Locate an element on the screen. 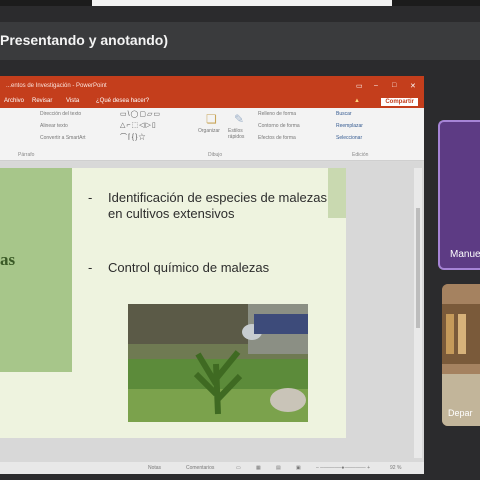 The width and height of the screenshot is (480, 480). accent-bar is located at coordinates (337, 193).